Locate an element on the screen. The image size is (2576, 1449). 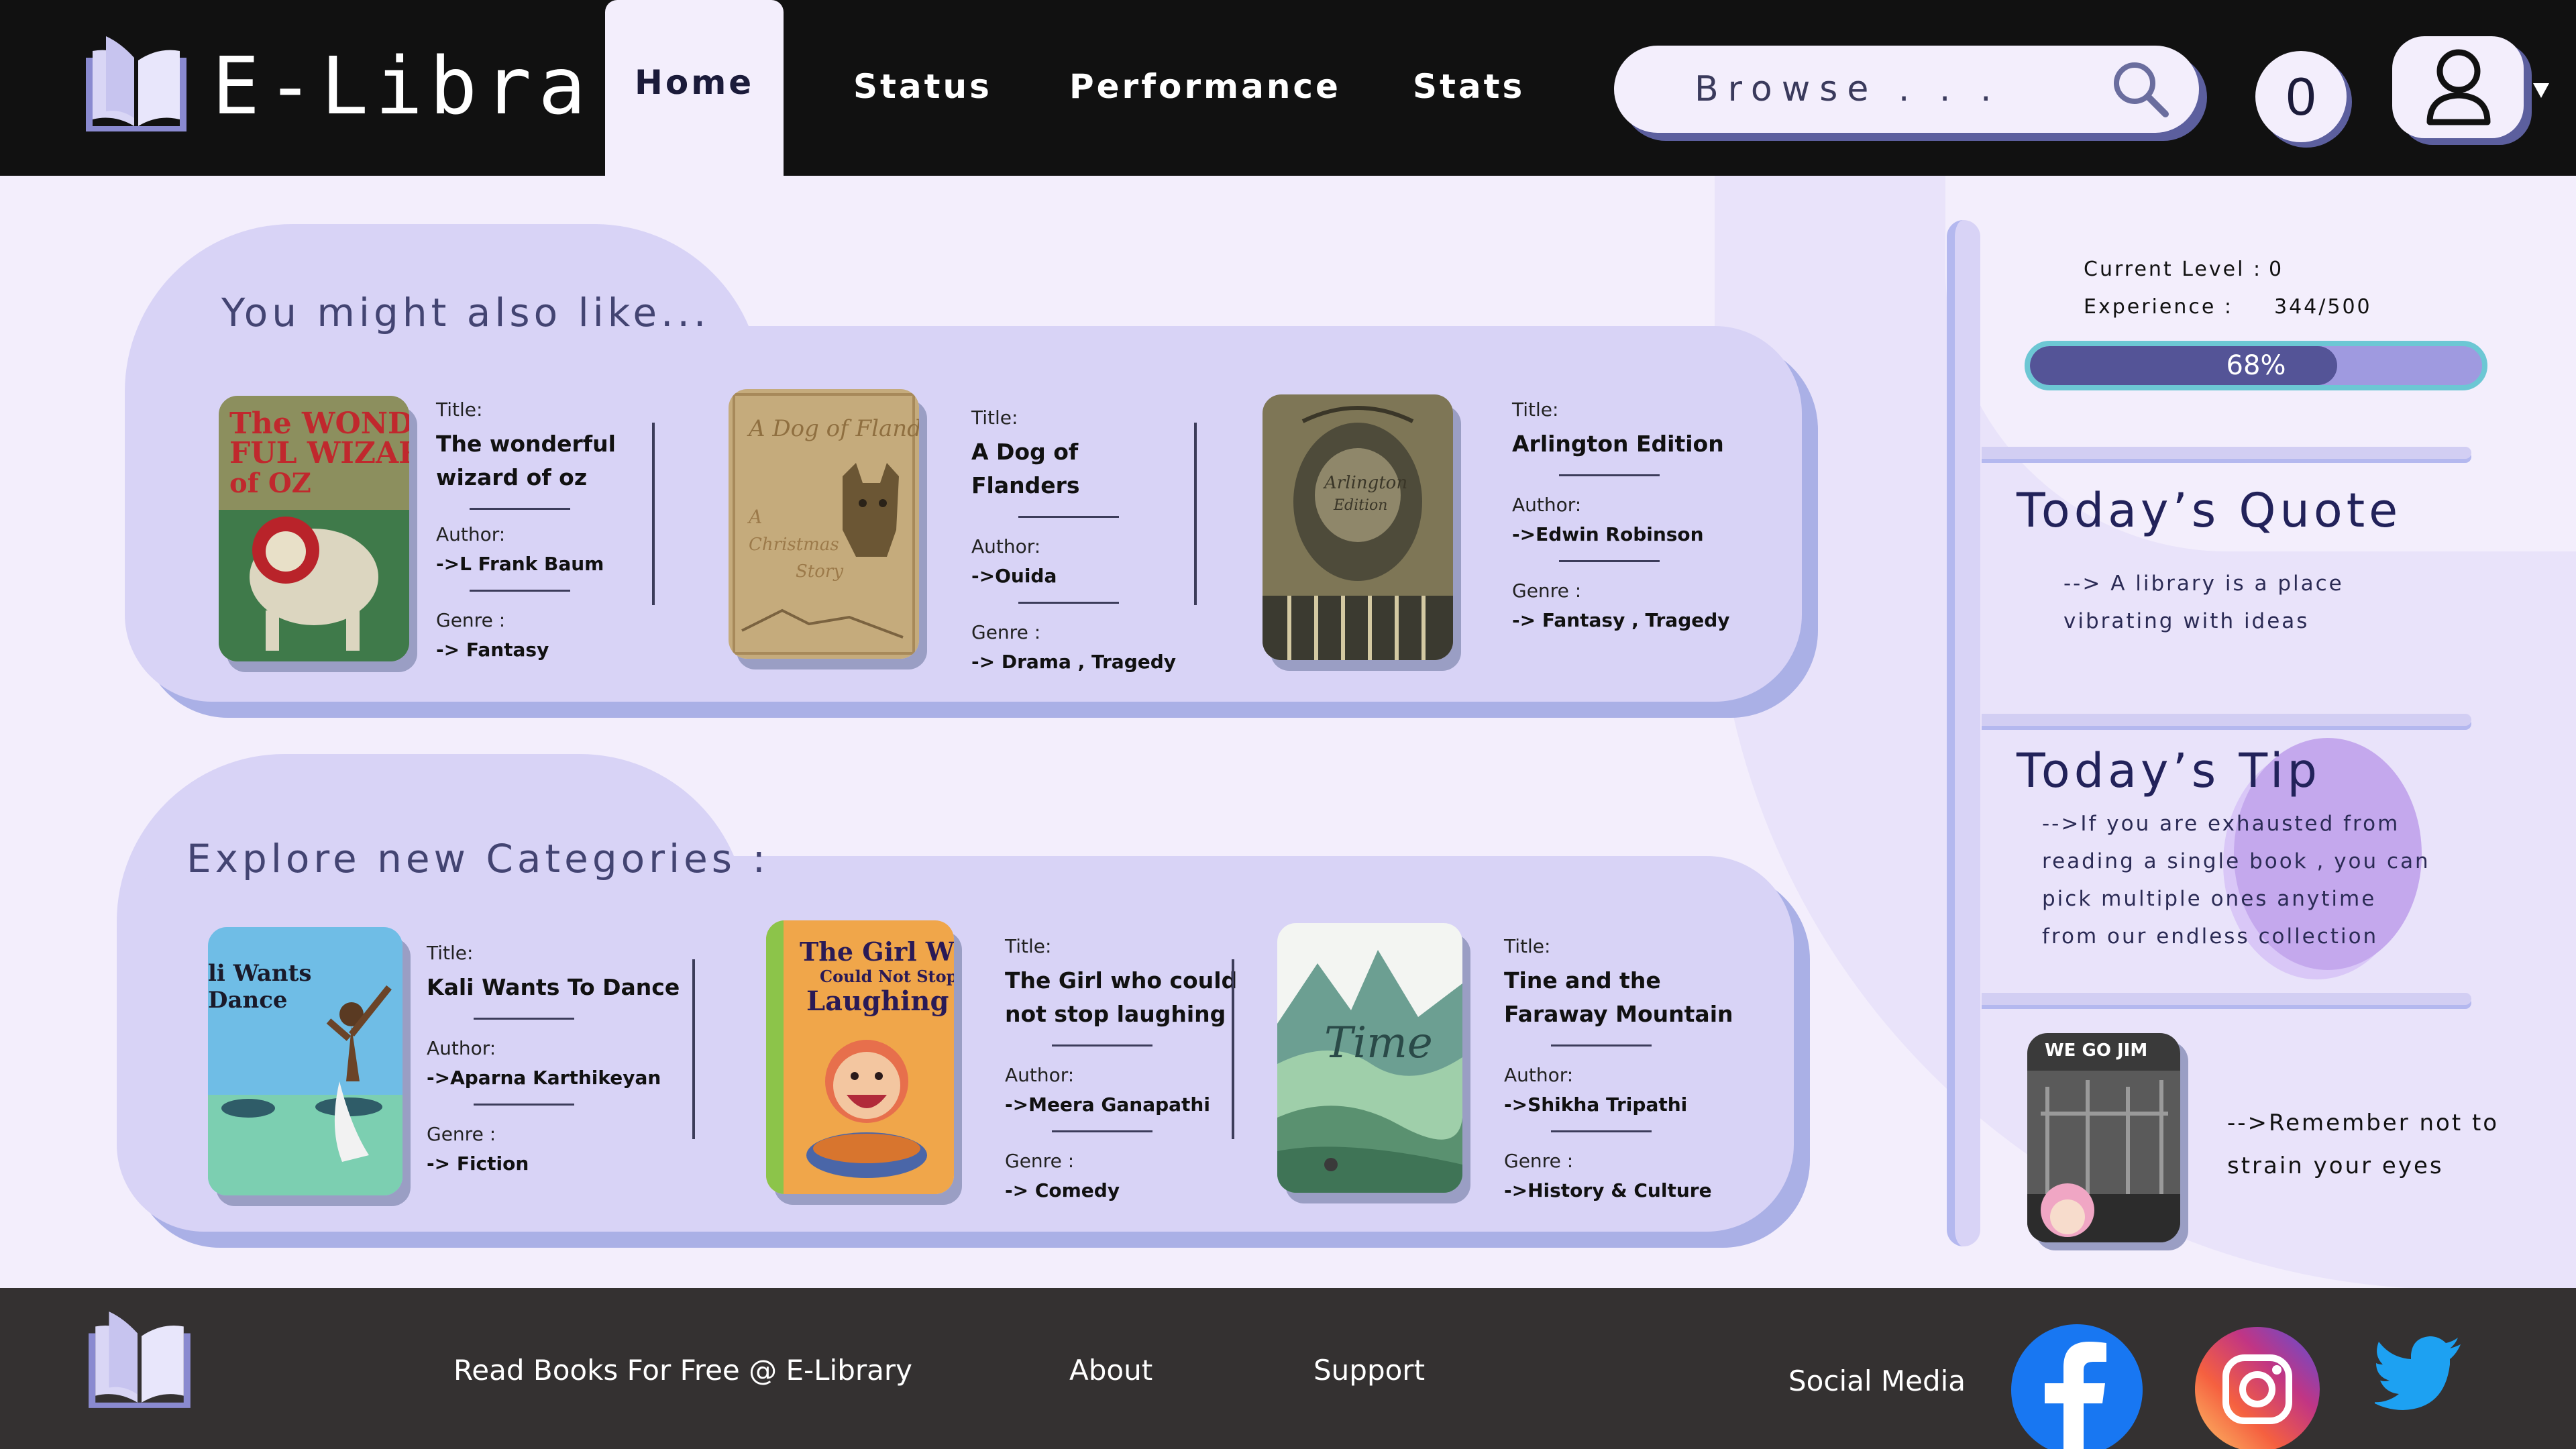
svg-text: Could Not Stop is located at coordinates (887, 976).